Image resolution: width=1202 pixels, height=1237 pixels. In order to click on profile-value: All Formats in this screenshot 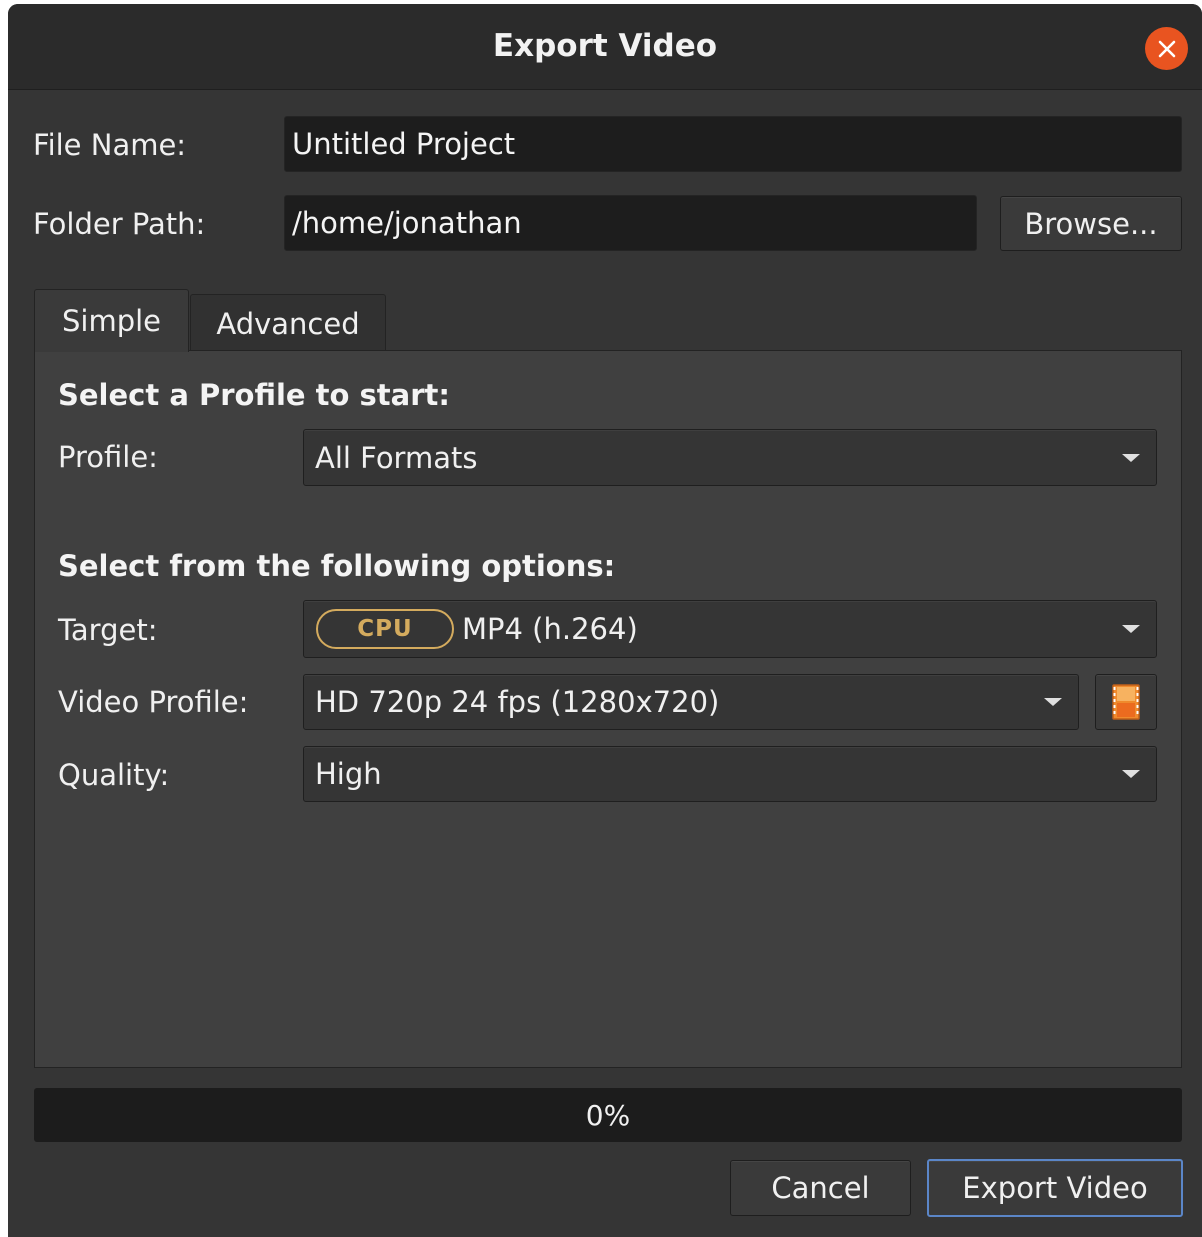, I will do `click(396, 457)`.